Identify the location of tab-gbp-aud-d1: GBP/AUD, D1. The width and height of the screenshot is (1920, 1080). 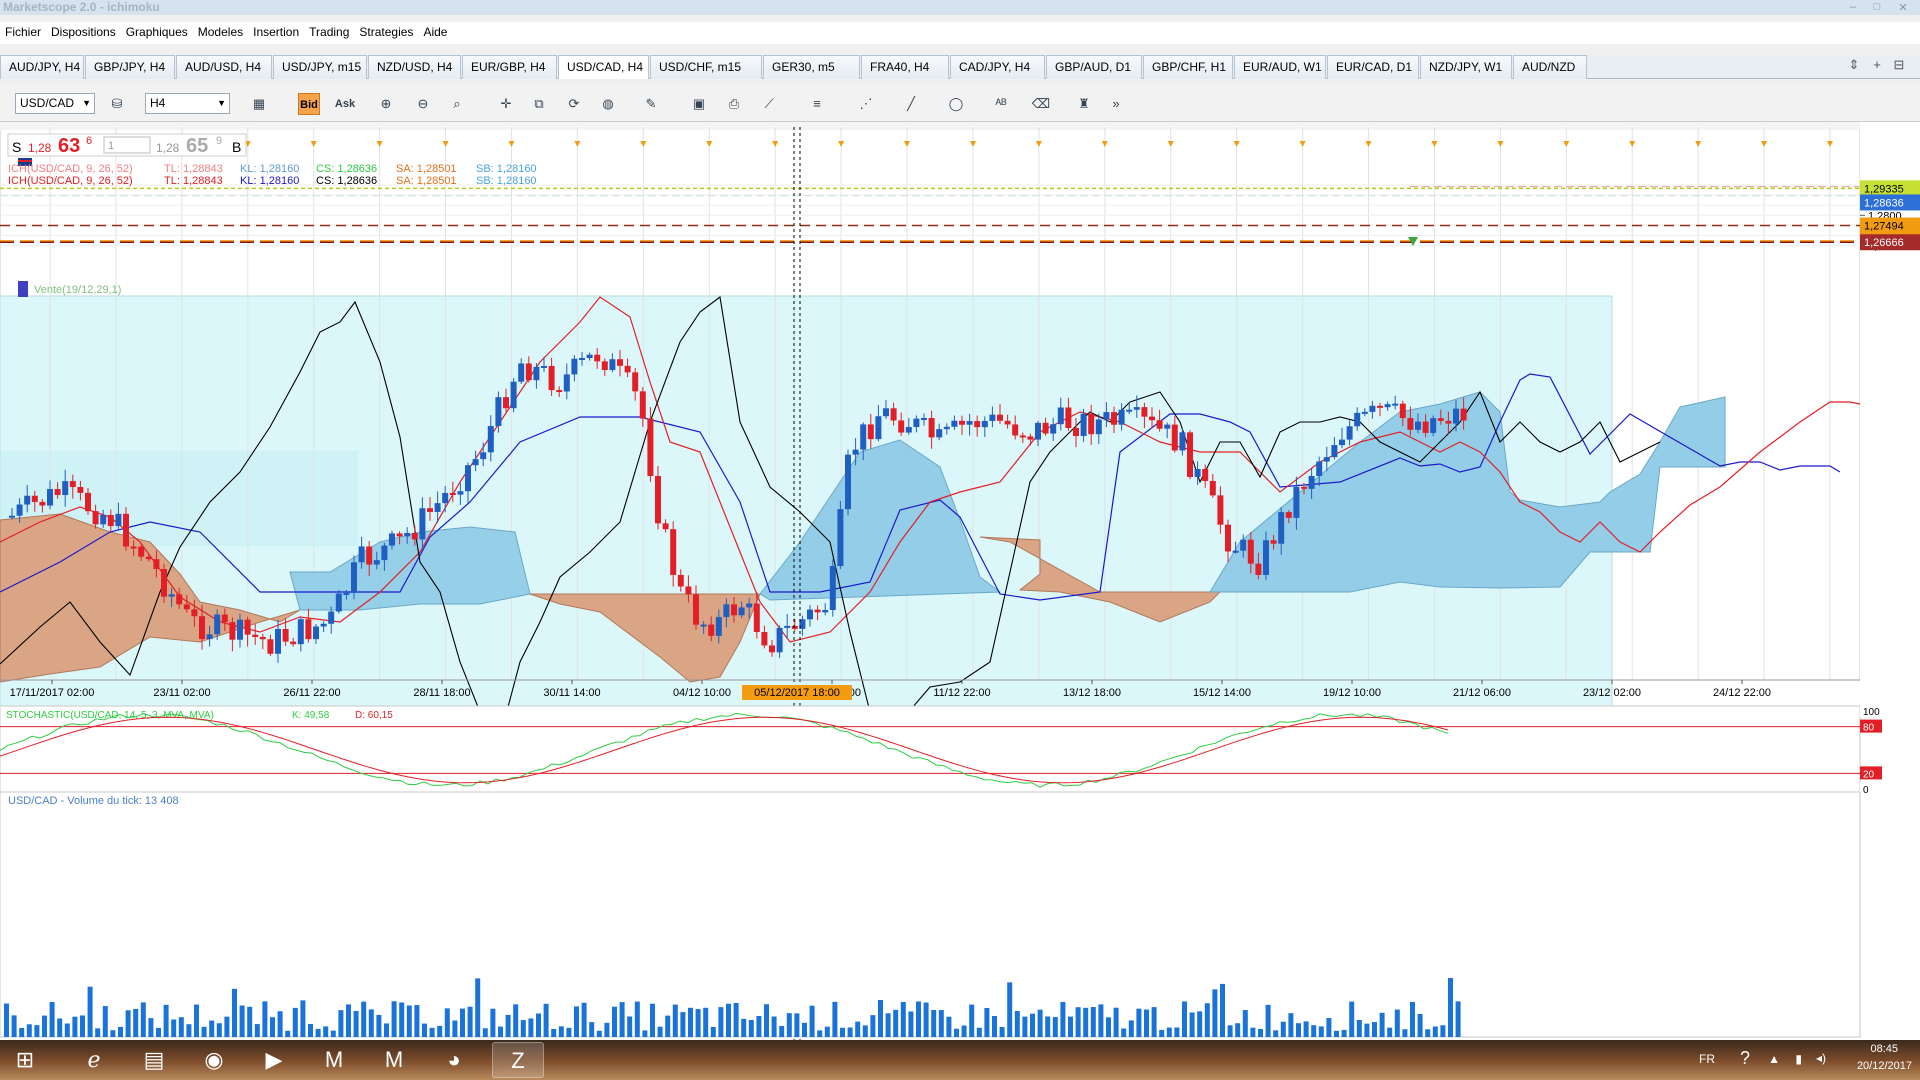
(1094, 67).